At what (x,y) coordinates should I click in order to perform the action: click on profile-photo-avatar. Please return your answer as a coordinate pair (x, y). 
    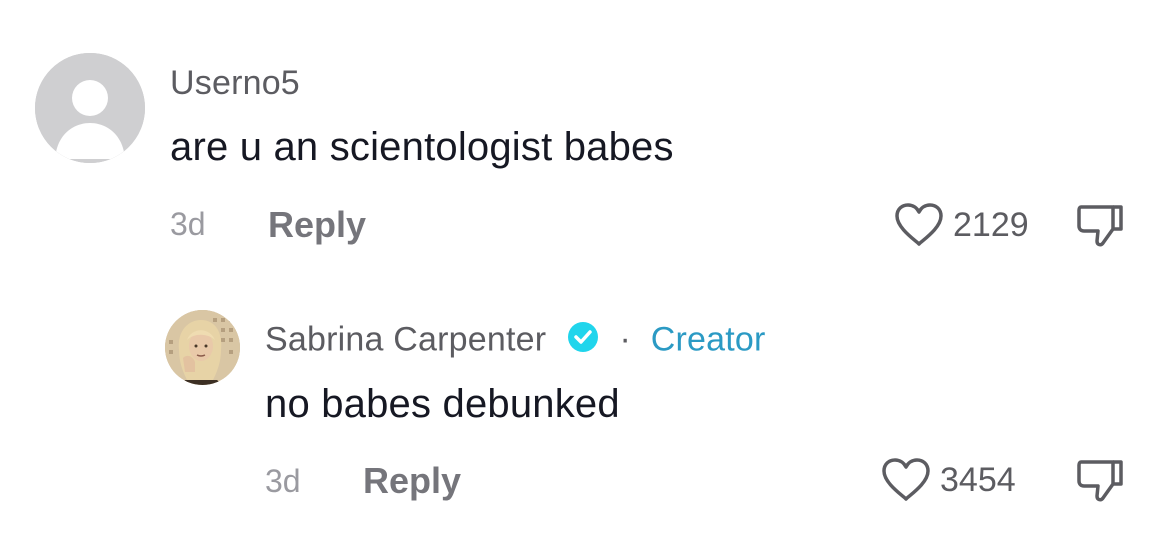
    Looking at the image, I should click on (202, 347).